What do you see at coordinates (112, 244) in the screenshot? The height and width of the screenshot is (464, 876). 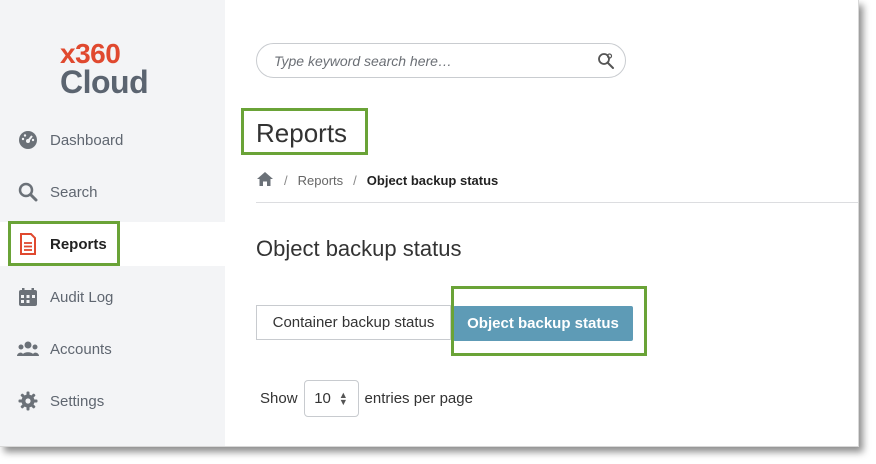 I see `sidebar-item-reports: Reports` at bounding box center [112, 244].